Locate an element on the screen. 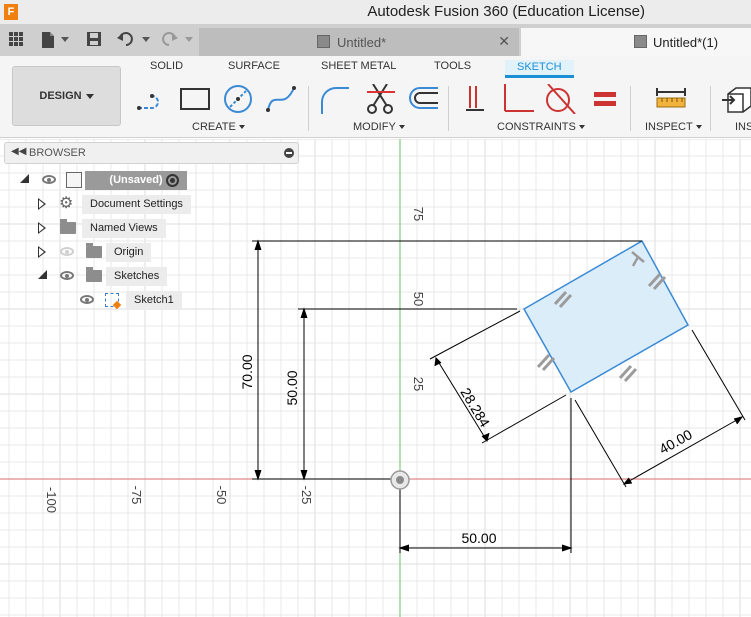 The height and width of the screenshot is (617, 751). create-group-label: CREATE is located at coordinates (218, 127).